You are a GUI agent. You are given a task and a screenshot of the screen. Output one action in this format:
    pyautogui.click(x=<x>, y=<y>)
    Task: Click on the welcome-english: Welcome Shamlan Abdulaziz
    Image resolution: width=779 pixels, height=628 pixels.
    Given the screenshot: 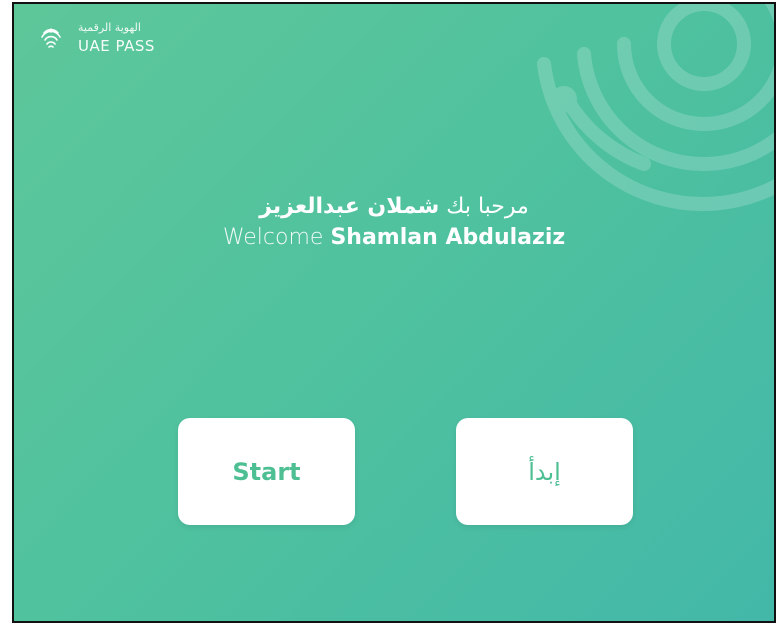 What is the action you would take?
    pyautogui.click(x=394, y=237)
    